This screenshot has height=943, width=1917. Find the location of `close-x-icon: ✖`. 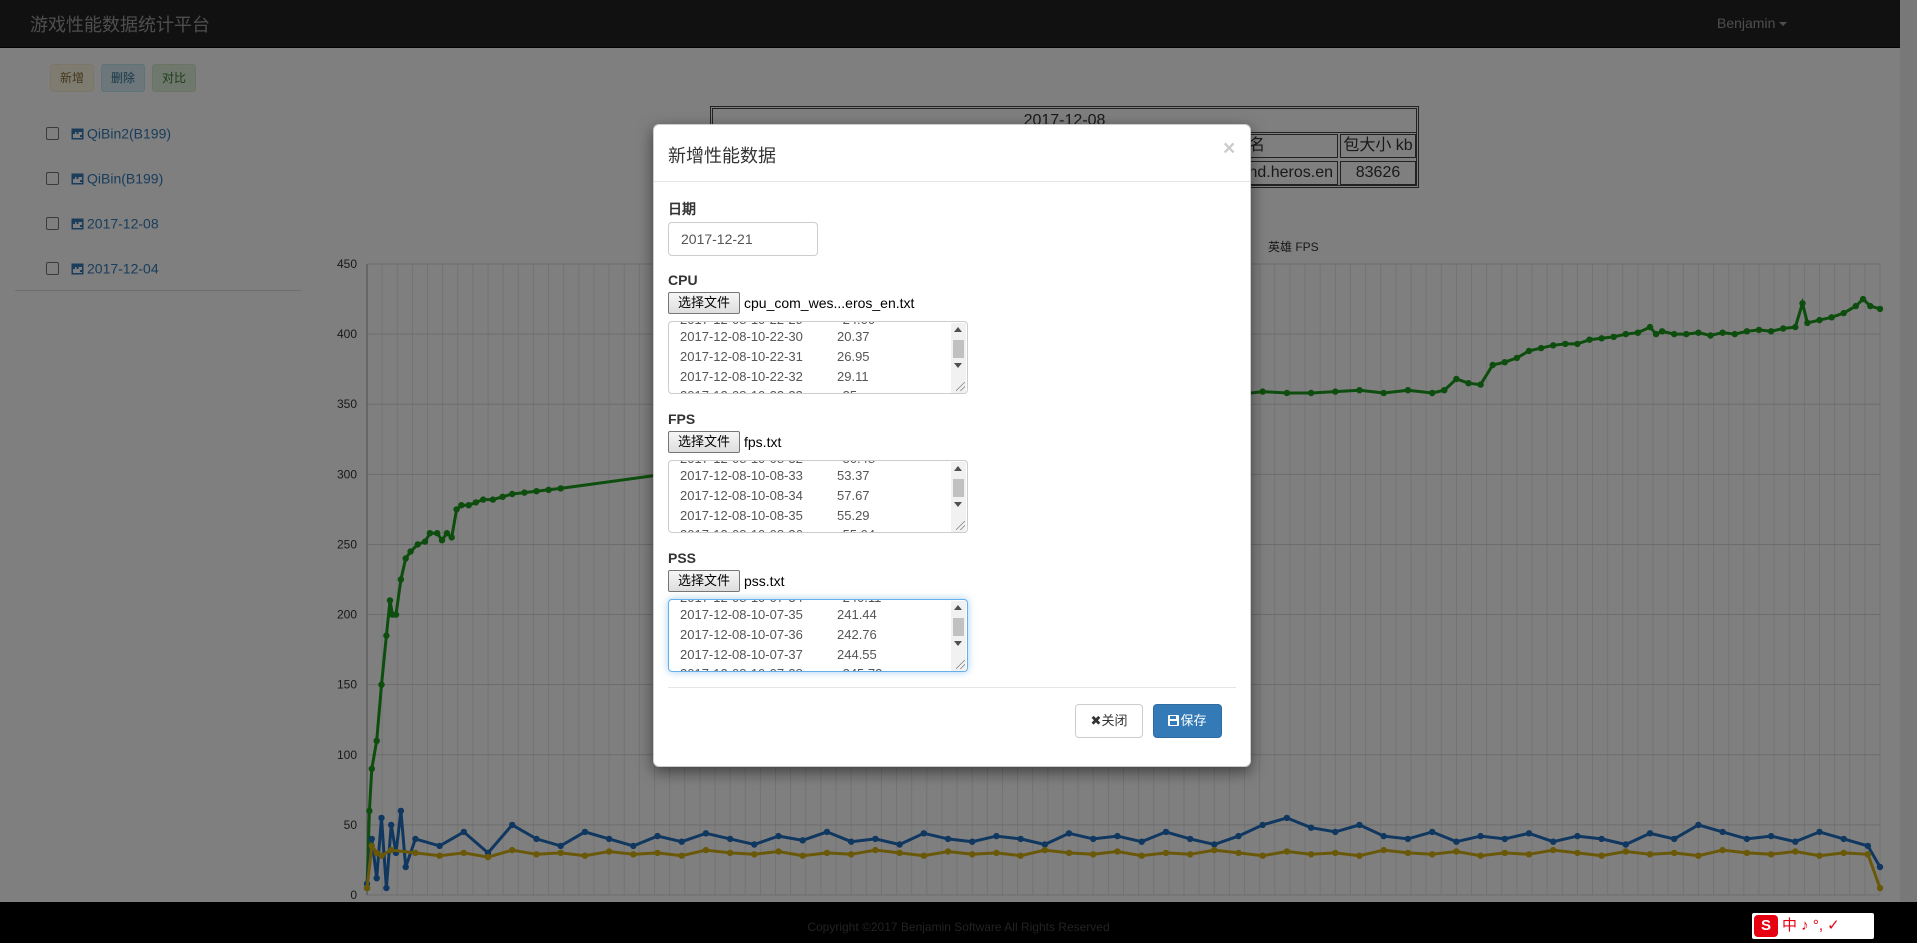

close-x-icon: ✖ is located at coordinates (1096, 720).